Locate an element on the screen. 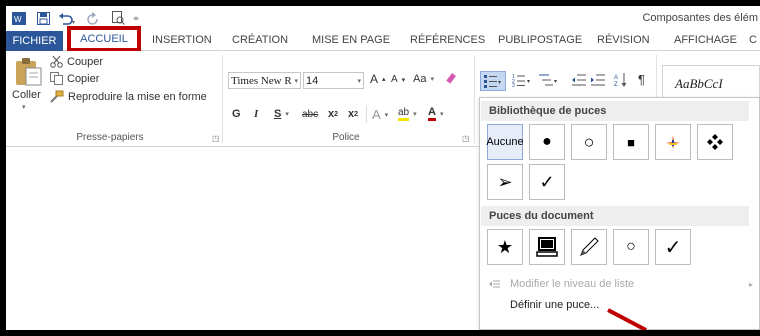 The width and height of the screenshot is (760, 336). shrink-font-button: A ▾ is located at coordinates (398, 79).